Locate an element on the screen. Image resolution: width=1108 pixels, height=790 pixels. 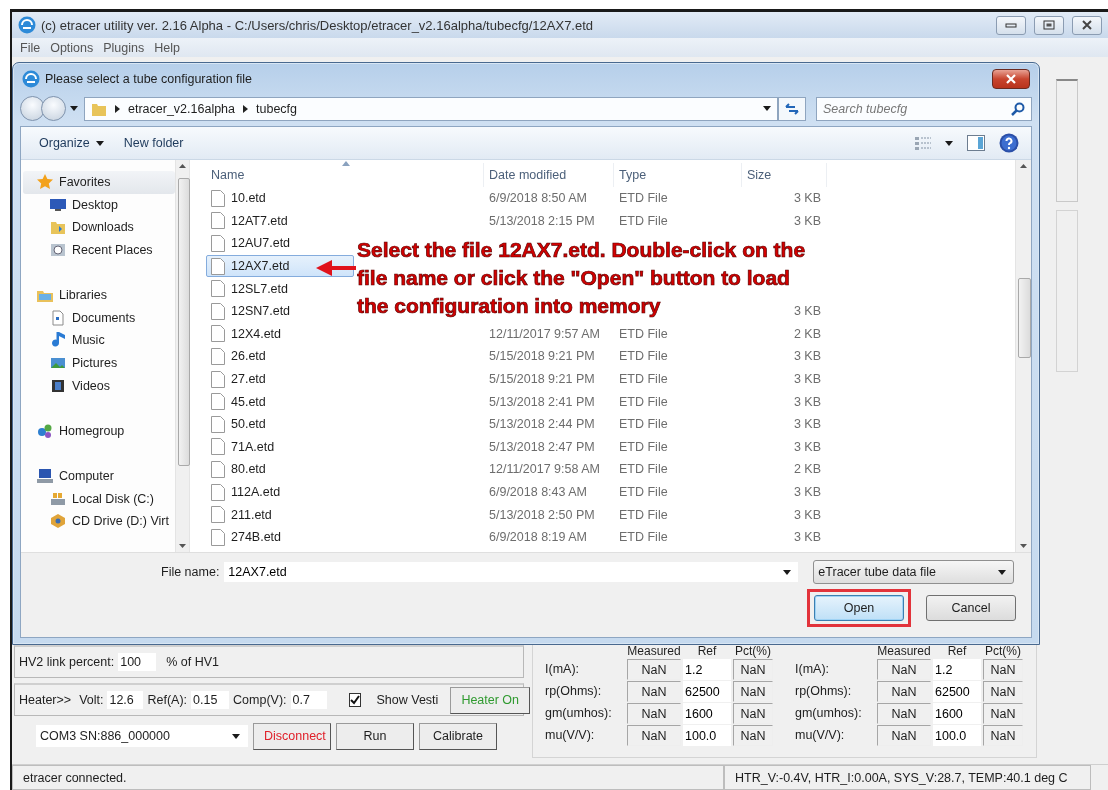
file-name: 12AU7.etd is located at coordinates (280, 243).